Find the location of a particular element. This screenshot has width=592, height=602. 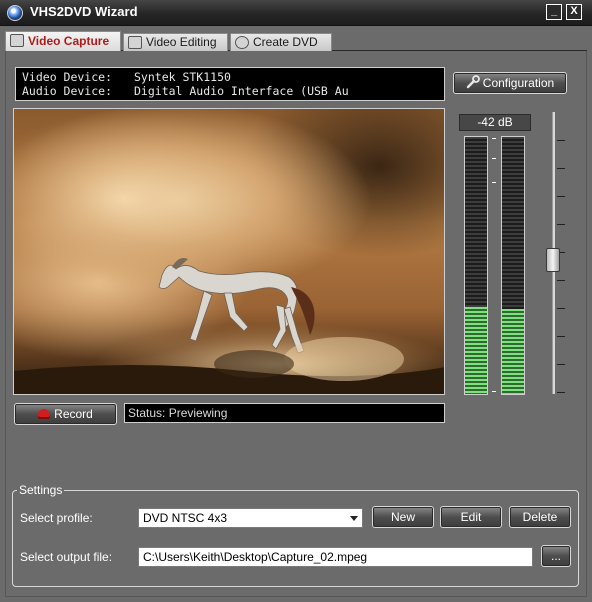

left-level-fill is located at coordinates (476, 350).